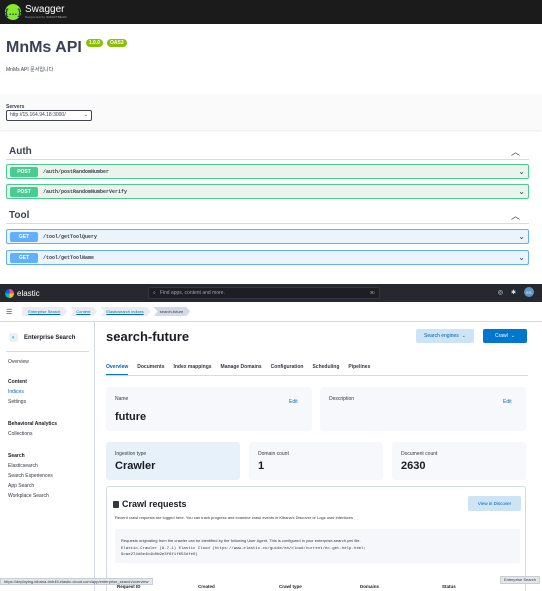 The image size is (542, 591). I want to click on domain-count-value: 1, so click(261, 466).